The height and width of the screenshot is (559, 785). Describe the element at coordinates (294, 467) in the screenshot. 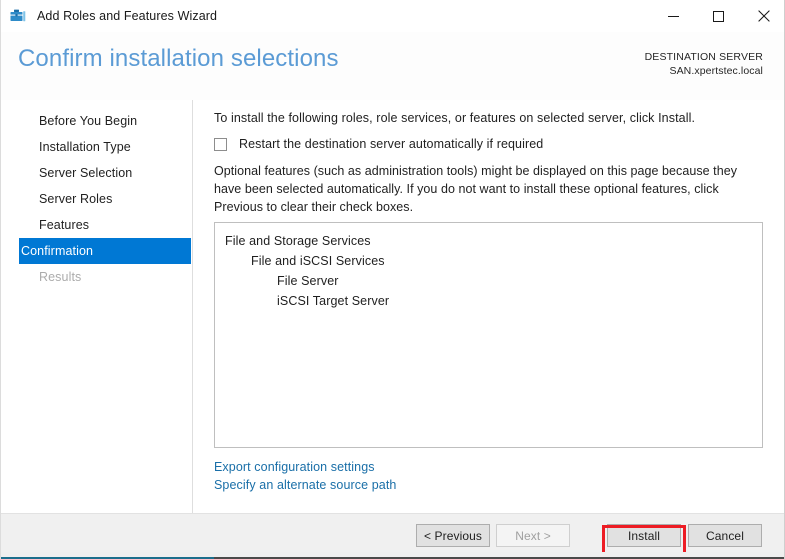

I see `export-configuration-settings-link: Export configuration settings` at that location.